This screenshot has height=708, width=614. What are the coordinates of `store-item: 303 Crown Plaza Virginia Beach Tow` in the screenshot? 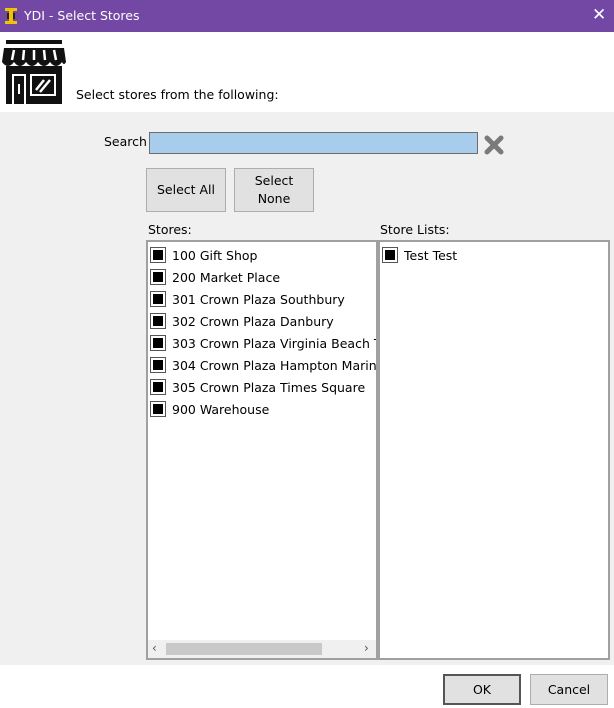 It's located at (264, 343).